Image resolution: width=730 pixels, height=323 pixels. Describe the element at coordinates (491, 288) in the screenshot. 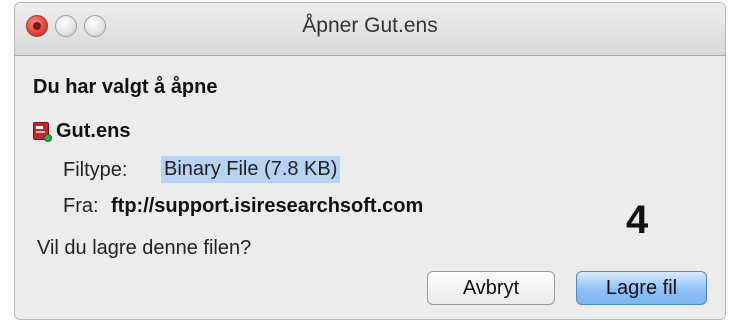

I see `cancel-button: Avbryt` at that location.